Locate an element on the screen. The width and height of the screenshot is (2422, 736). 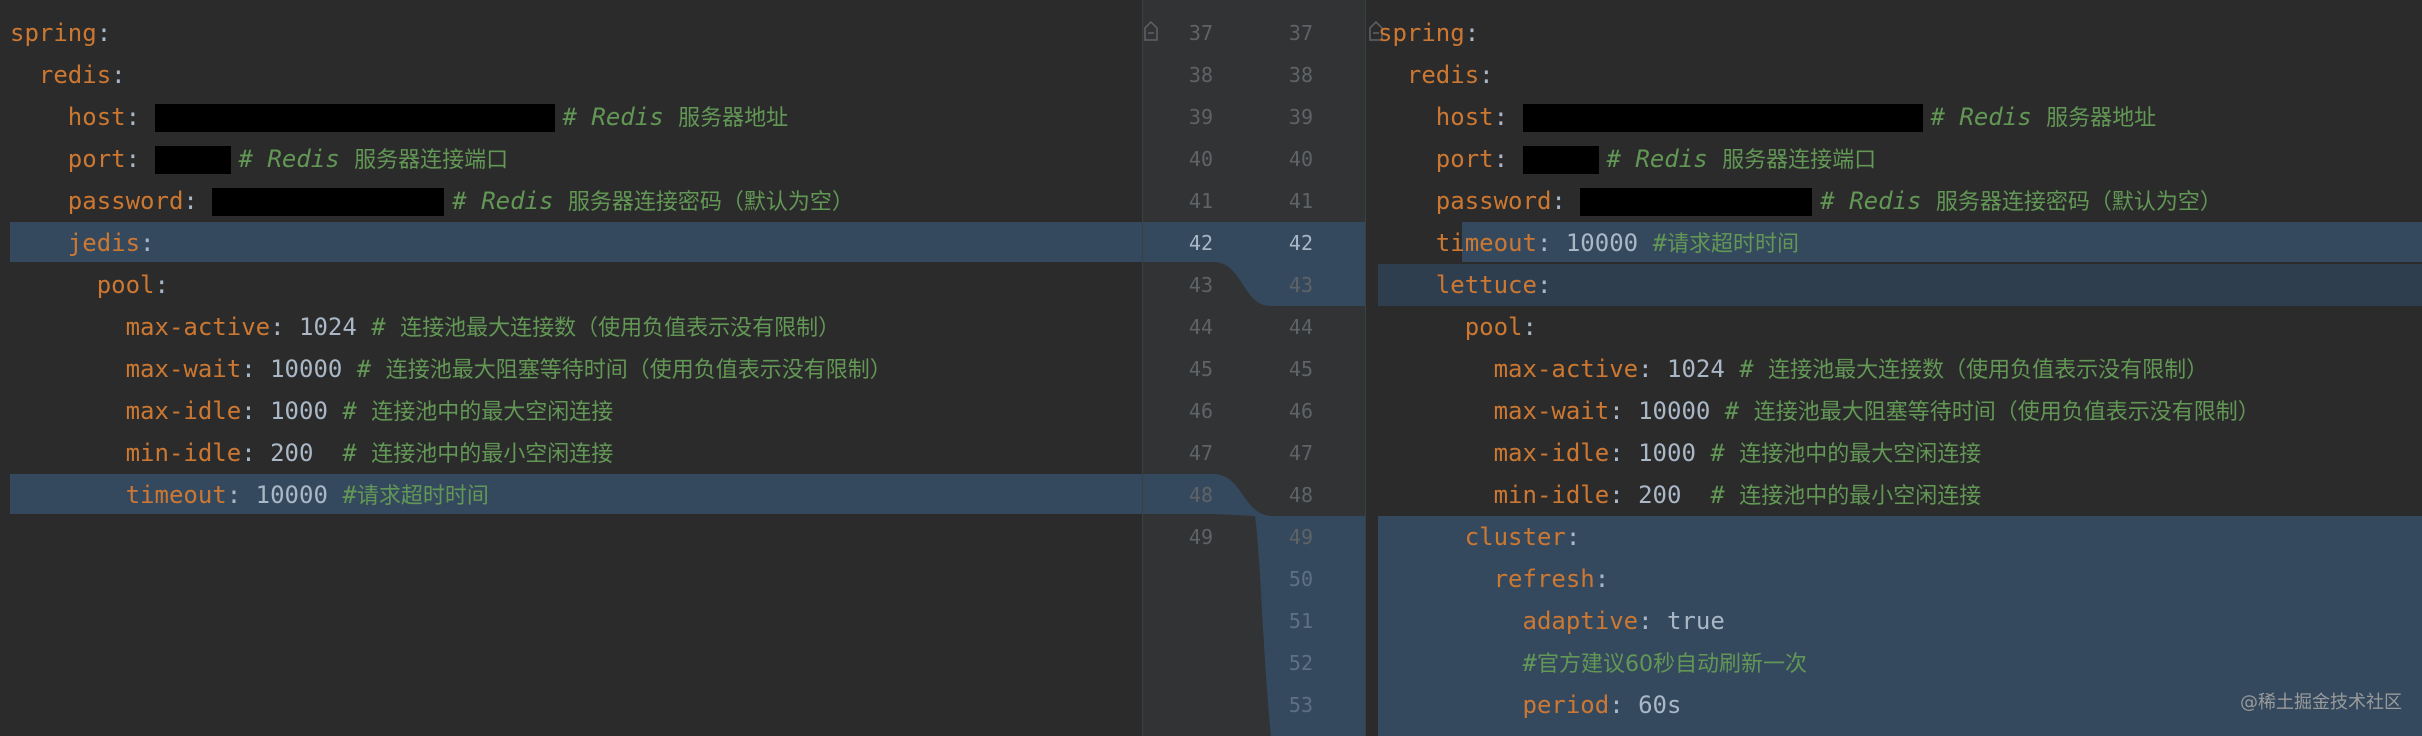
code-line: cluster: is located at coordinates (1479, 537).